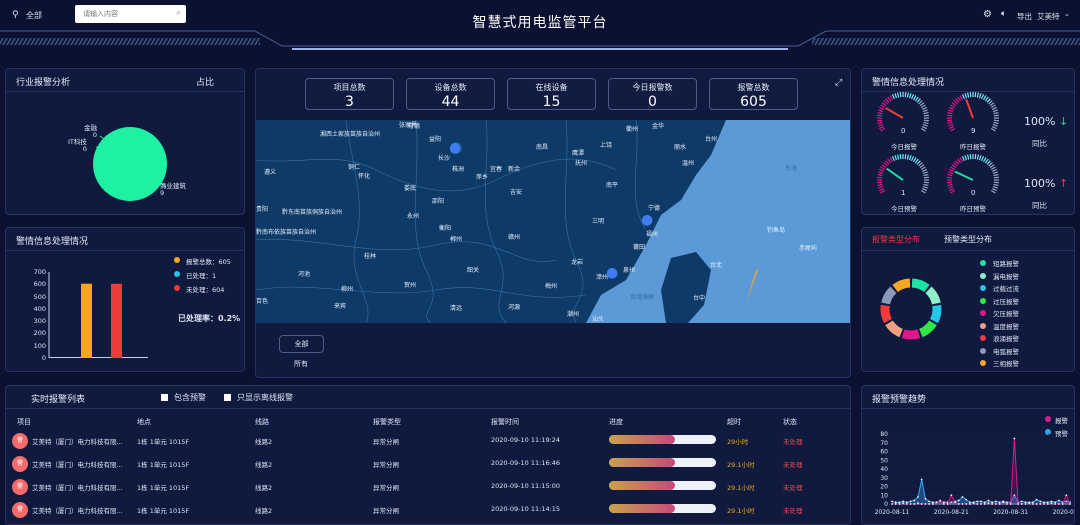 The image size is (1080, 525). What do you see at coordinates (606, 144) in the screenshot?
I see `map-label: 上饶` at bounding box center [606, 144].